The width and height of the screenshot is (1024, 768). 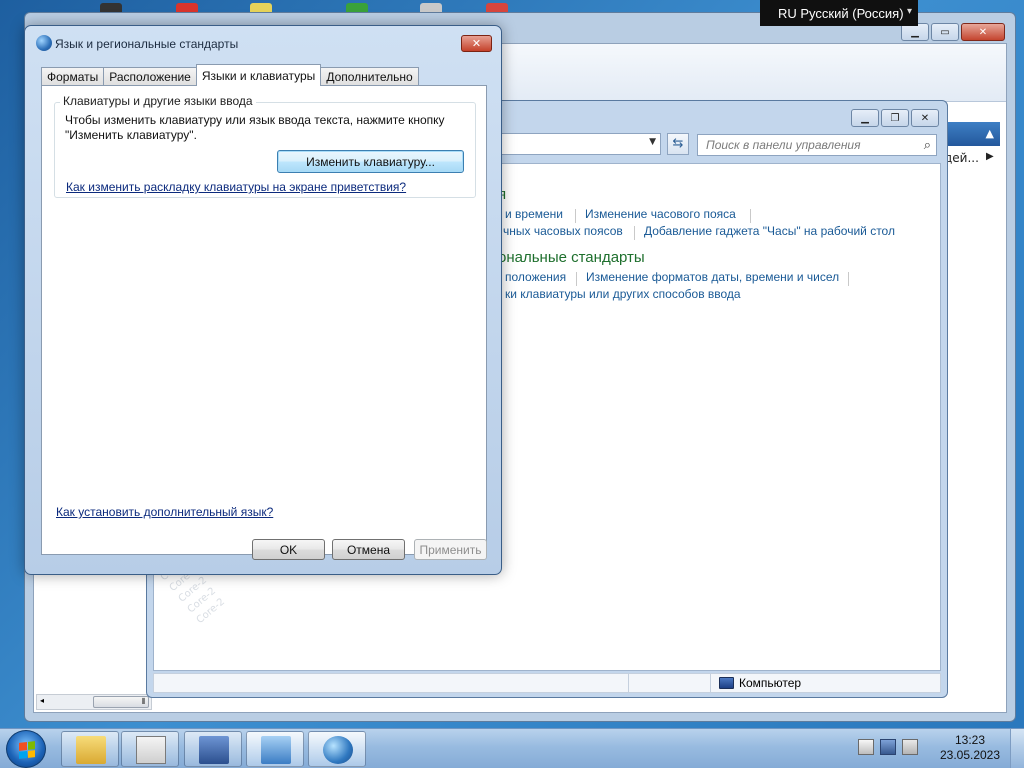 What do you see at coordinates (865, 118) in the screenshot?
I see `minimize-icon: ▁` at bounding box center [865, 118].